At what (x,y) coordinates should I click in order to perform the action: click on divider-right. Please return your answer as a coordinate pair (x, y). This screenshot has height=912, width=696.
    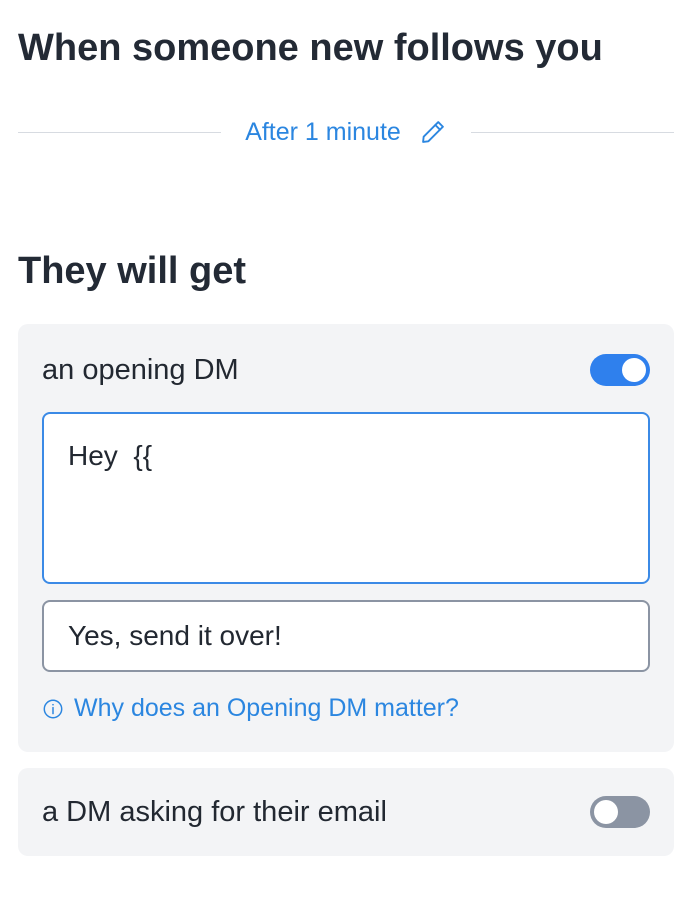
    Looking at the image, I should click on (572, 132).